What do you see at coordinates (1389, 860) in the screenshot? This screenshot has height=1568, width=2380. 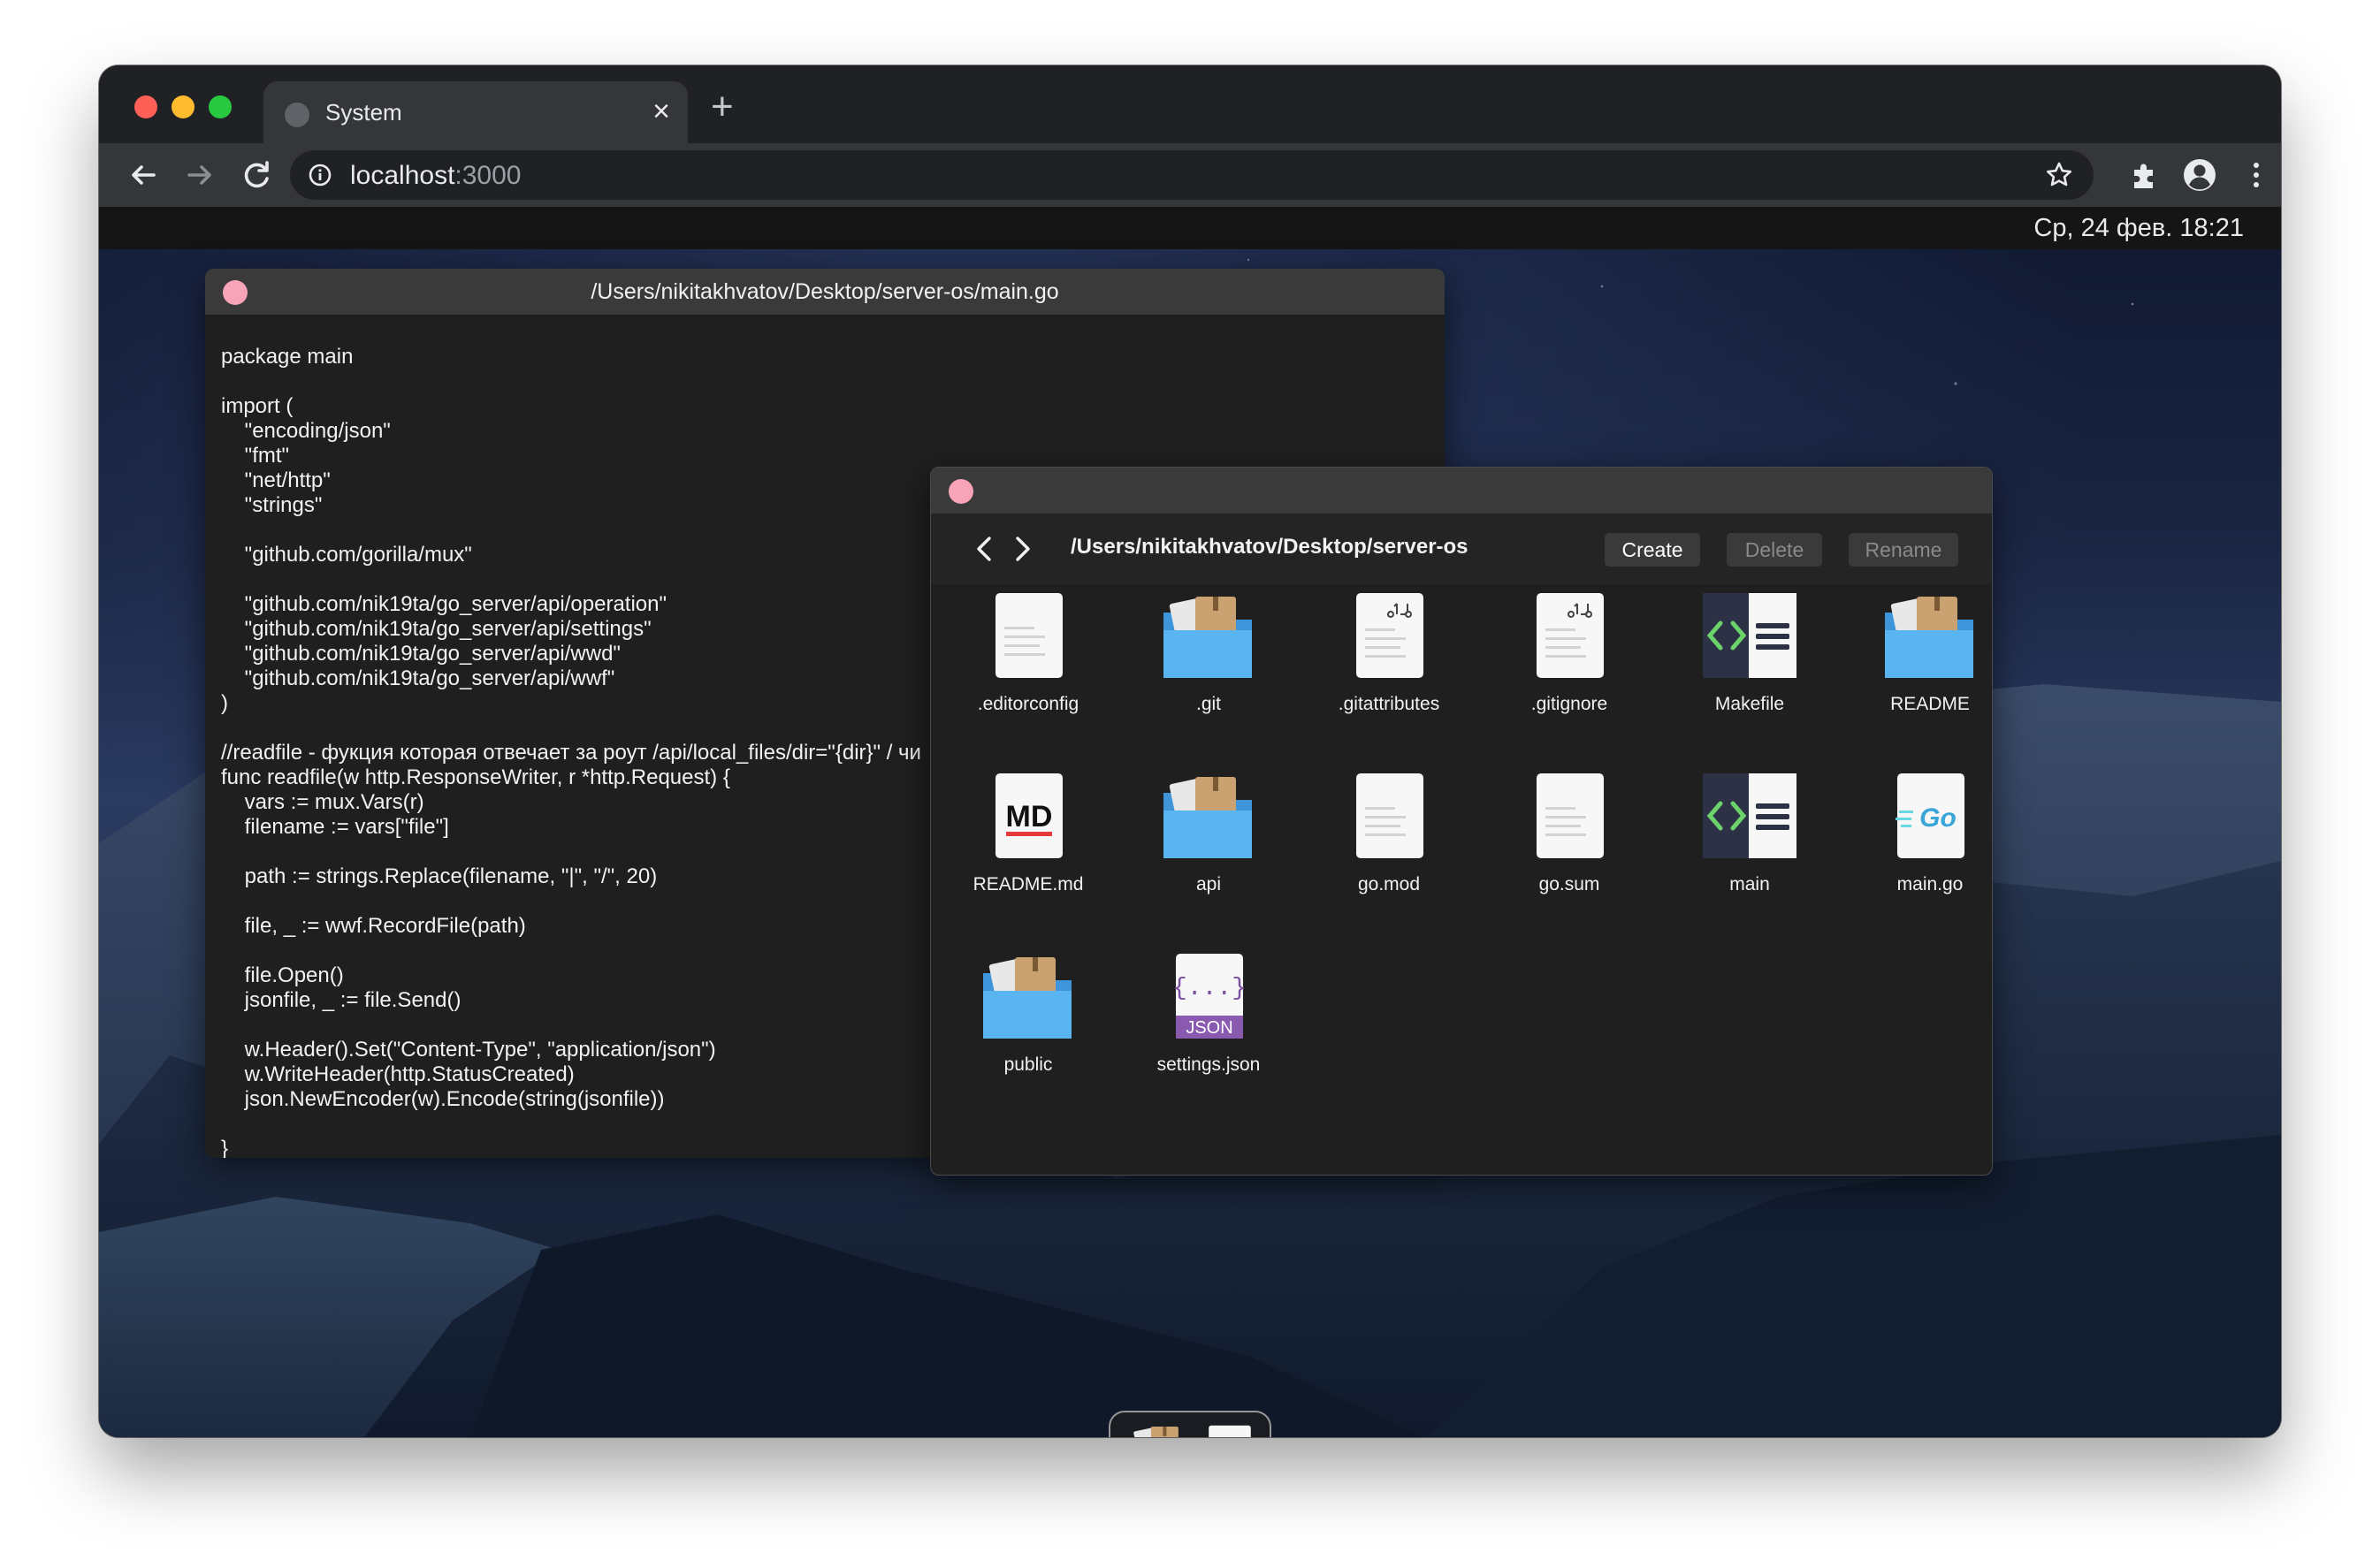 I see `file-item-go-mod: go.mod` at bounding box center [1389, 860].